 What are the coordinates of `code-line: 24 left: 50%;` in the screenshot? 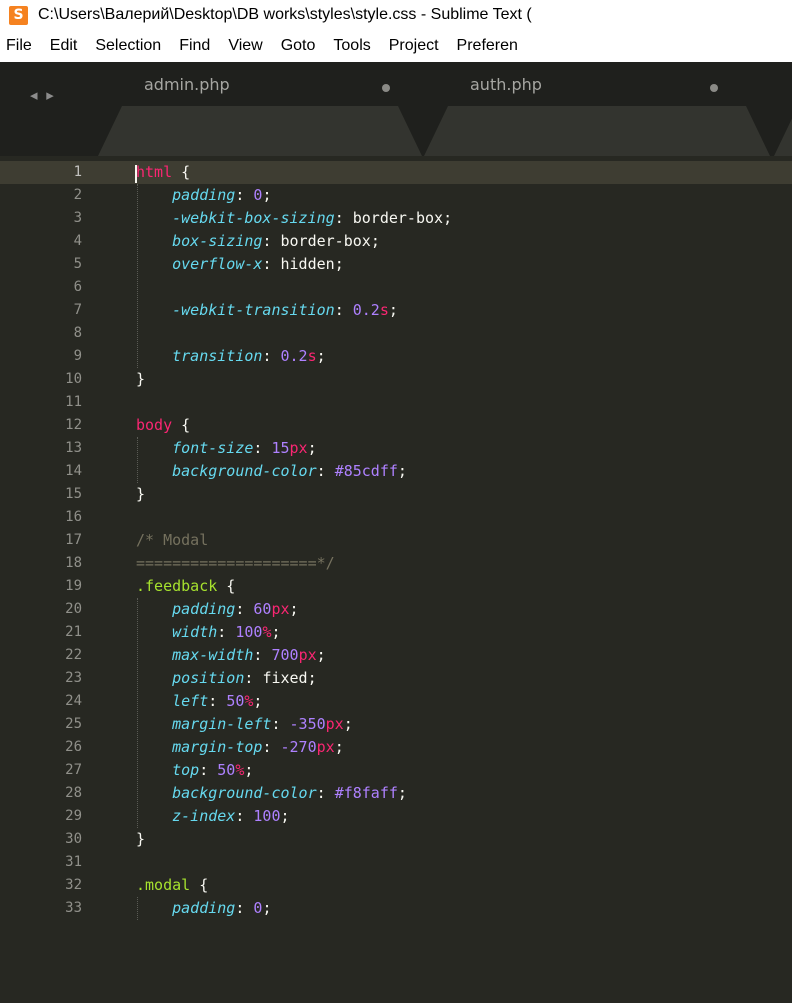 It's located at (396, 701).